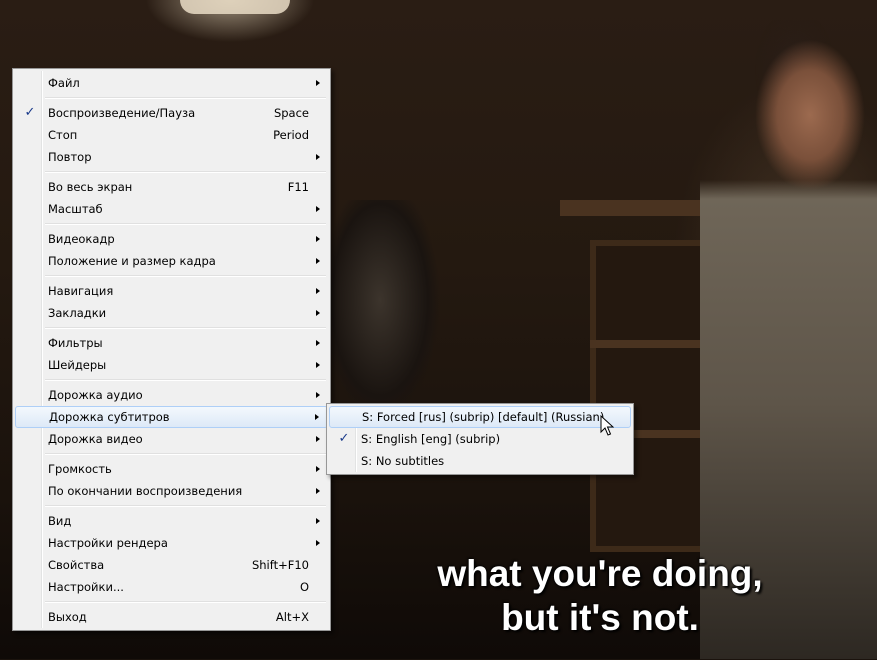  I want to click on menu-item-audio-track: Дорожка аудио, so click(171, 395).